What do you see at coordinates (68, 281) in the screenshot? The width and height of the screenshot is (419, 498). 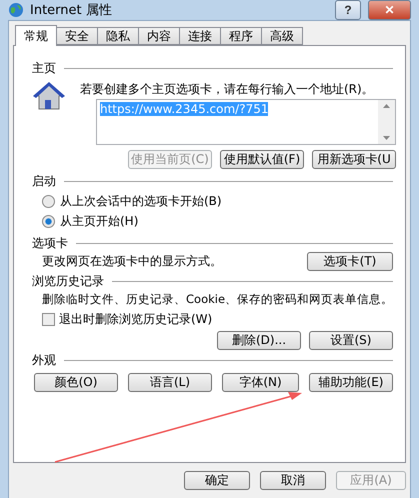 I see `section-heading: 浏览历史记录` at bounding box center [68, 281].